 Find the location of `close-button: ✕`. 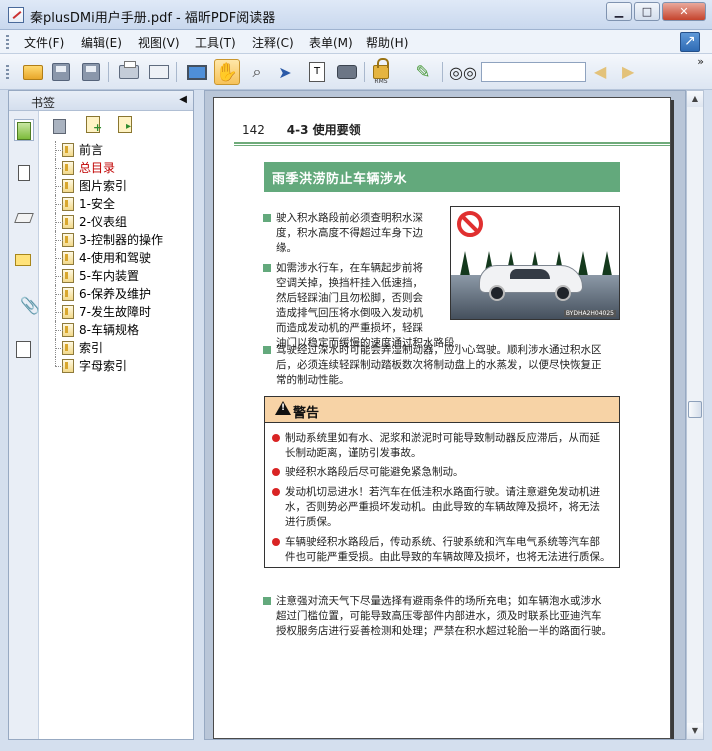

close-button: ✕ is located at coordinates (684, 11).